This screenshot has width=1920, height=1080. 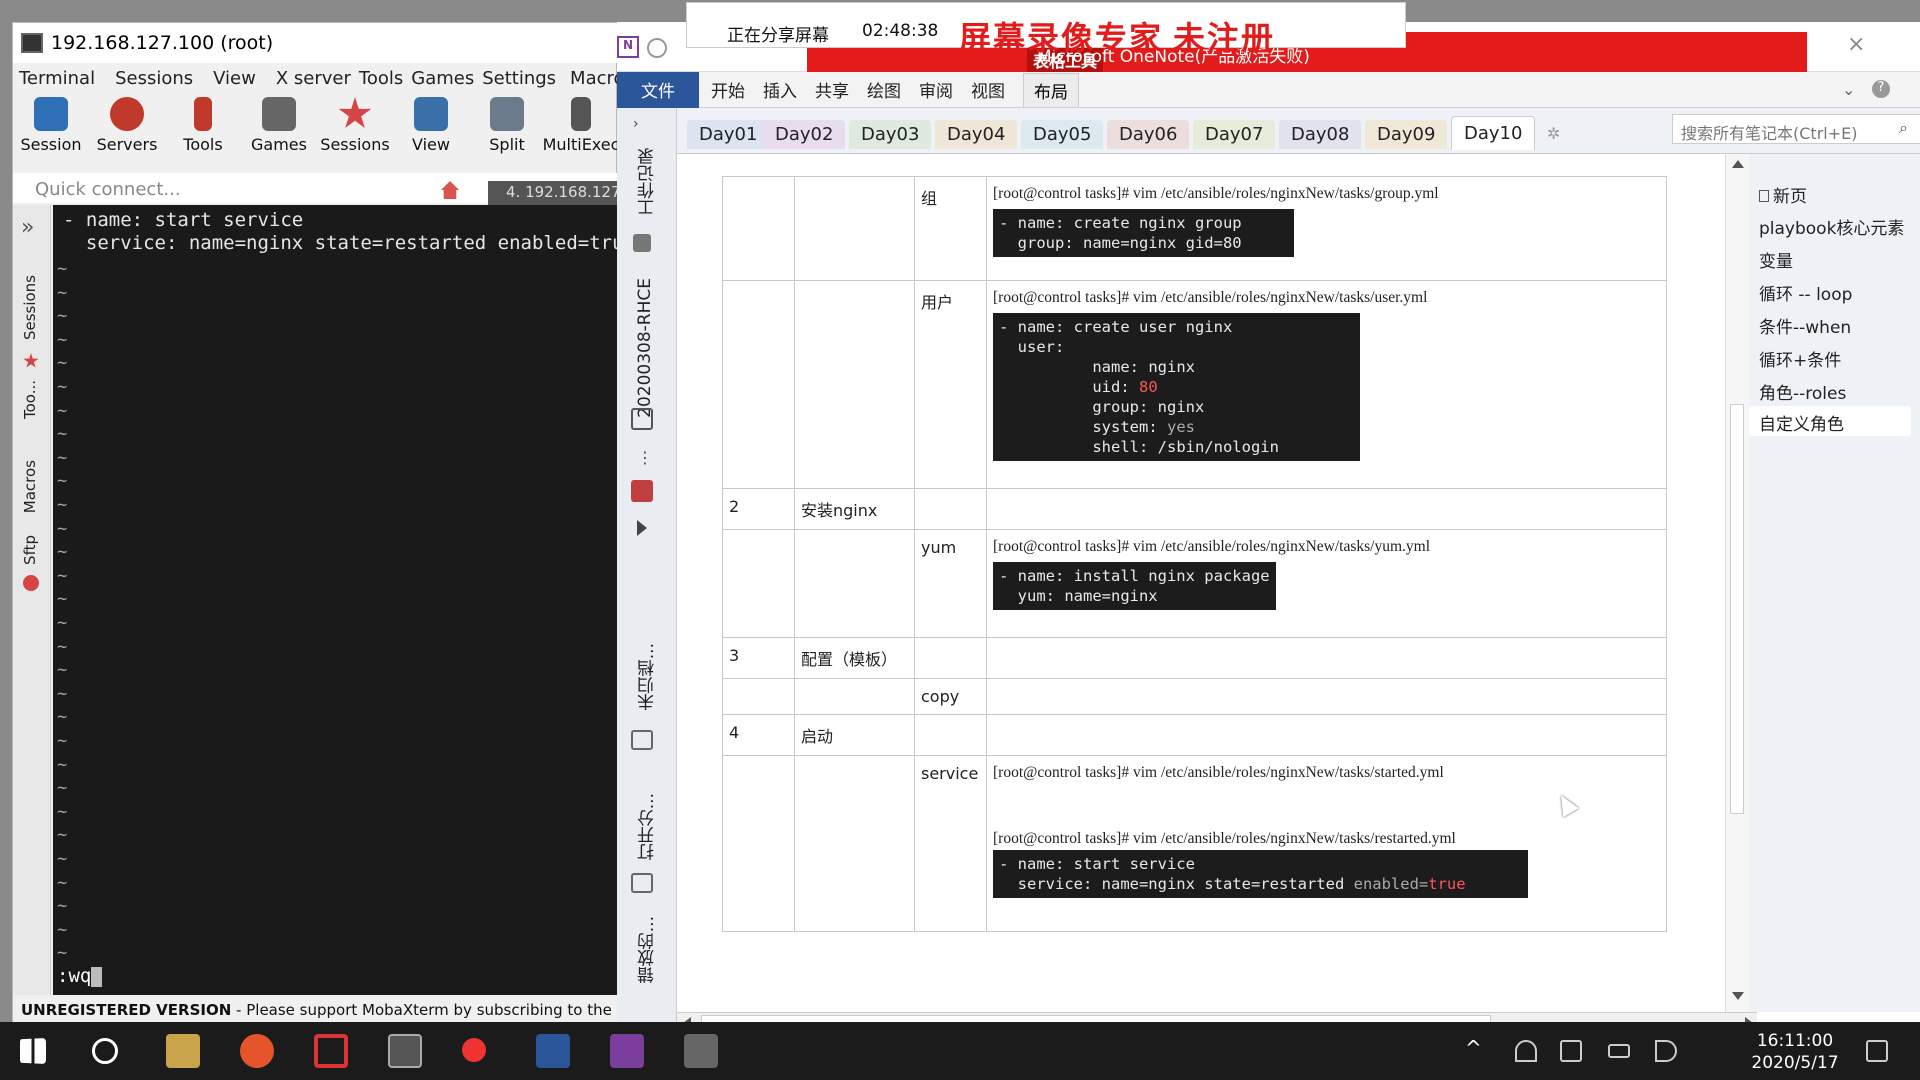 I want to click on tray-clock: 16:11:00 2020/5/17, so click(x=1795, y=1052).